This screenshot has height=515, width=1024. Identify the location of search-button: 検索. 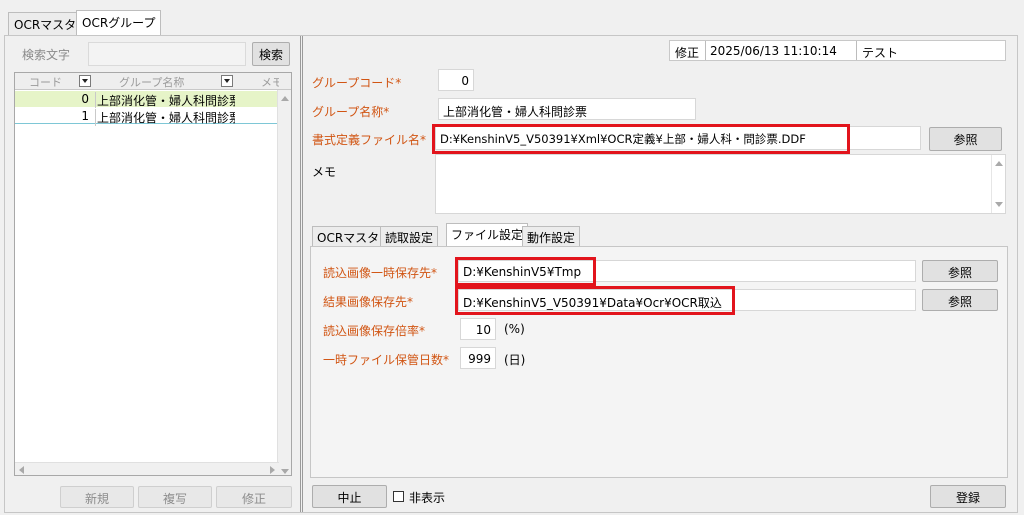
(271, 54).